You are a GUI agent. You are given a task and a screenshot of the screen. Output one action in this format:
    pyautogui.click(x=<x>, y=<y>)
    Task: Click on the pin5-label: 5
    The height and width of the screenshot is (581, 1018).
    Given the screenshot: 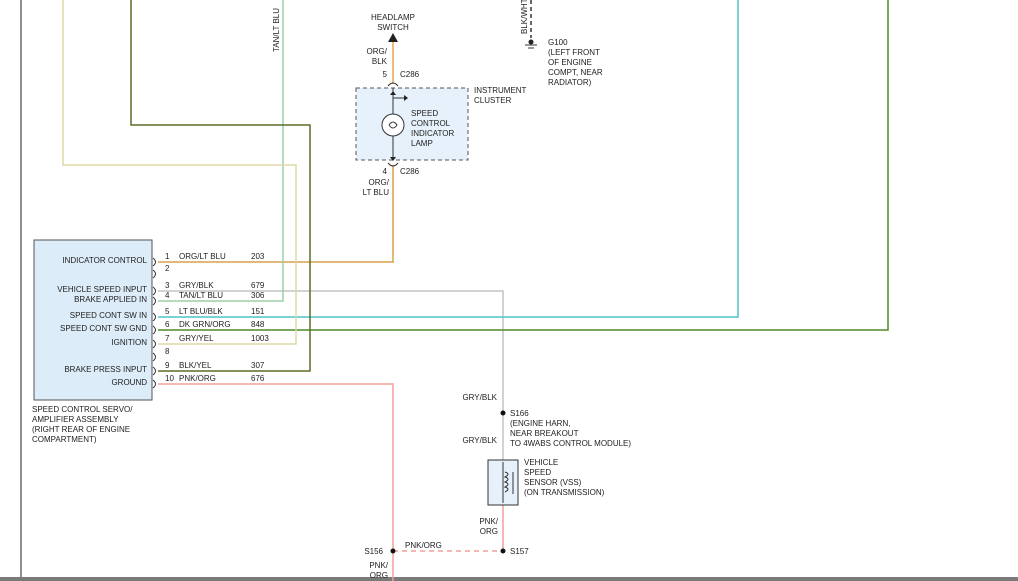 What is the action you would take?
    pyautogui.click(x=385, y=74)
    